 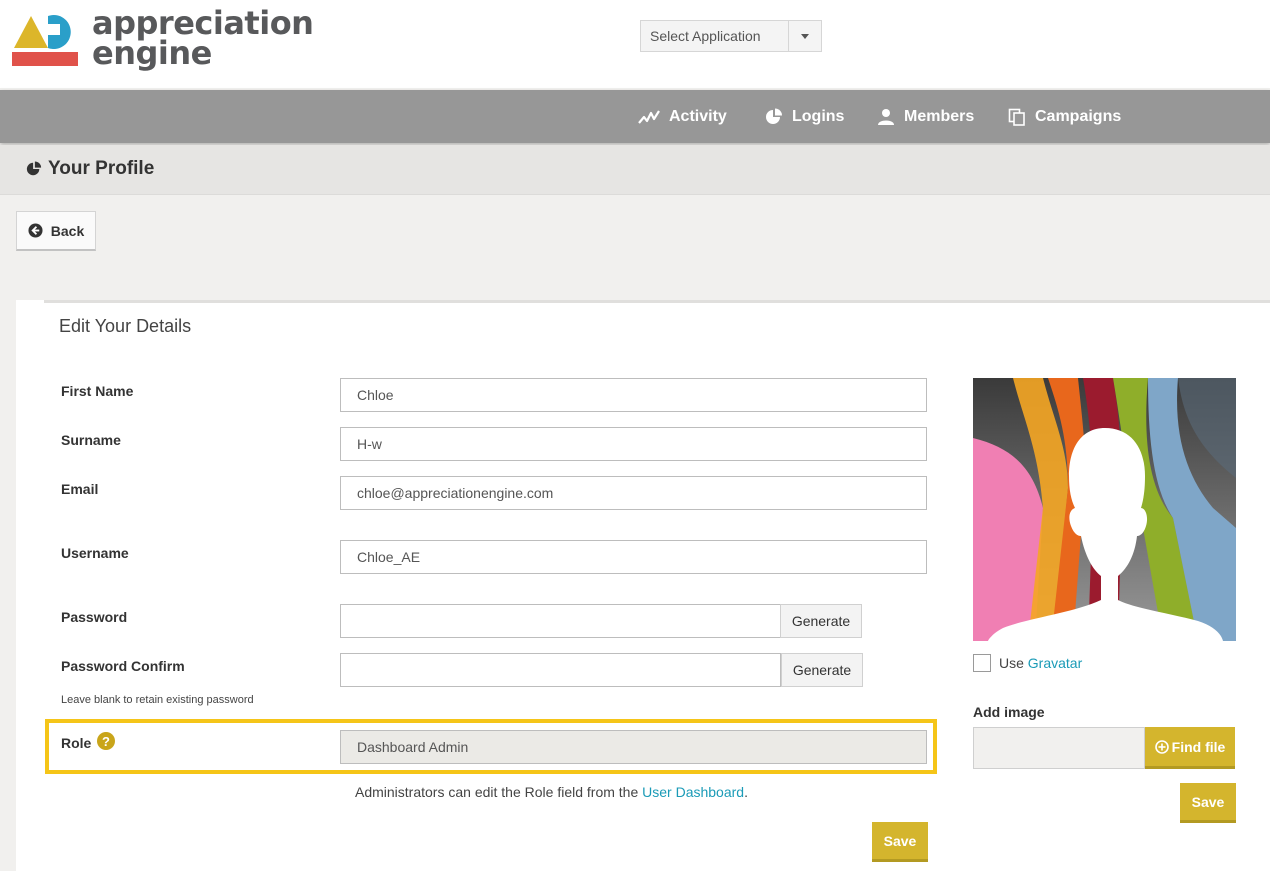 I want to click on find-file-label: Find file, so click(x=1198, y=746).